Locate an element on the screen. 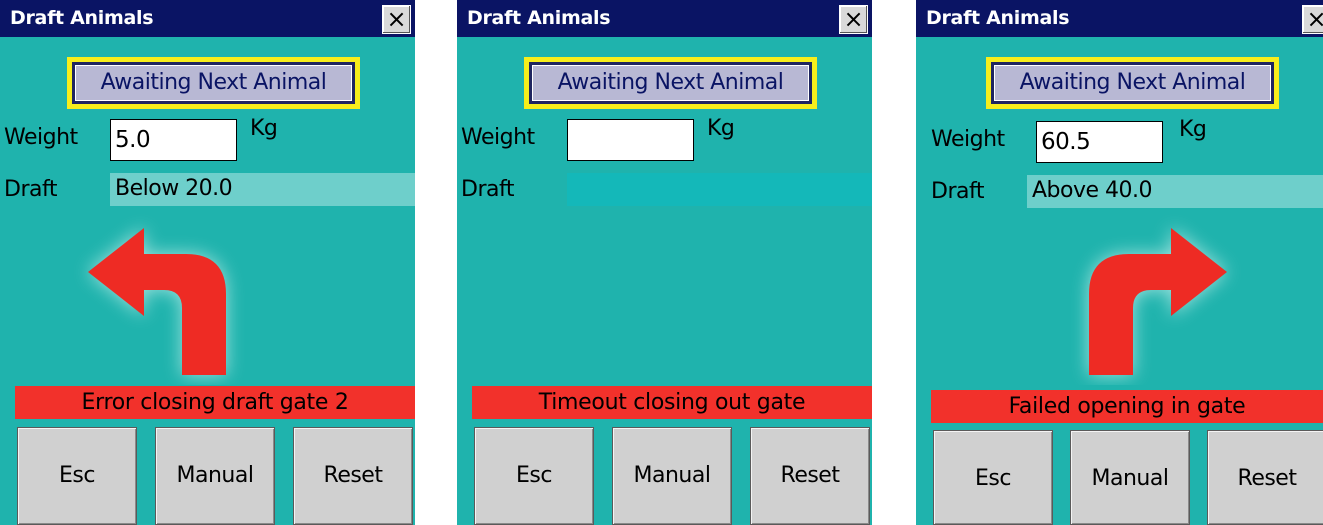 This screenshot has height=525, width=1323. draft-value: Above 40.0 is located at coordinates (1175, 191).